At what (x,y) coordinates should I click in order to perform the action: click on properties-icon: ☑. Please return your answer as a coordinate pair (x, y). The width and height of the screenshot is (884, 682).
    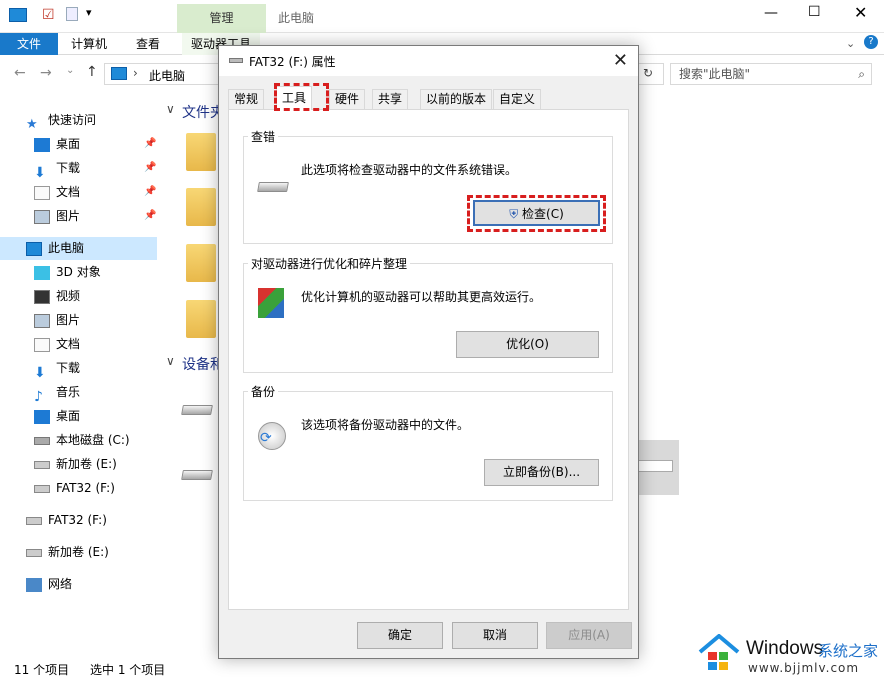
    Looking at the image, I should click on (48, 15).